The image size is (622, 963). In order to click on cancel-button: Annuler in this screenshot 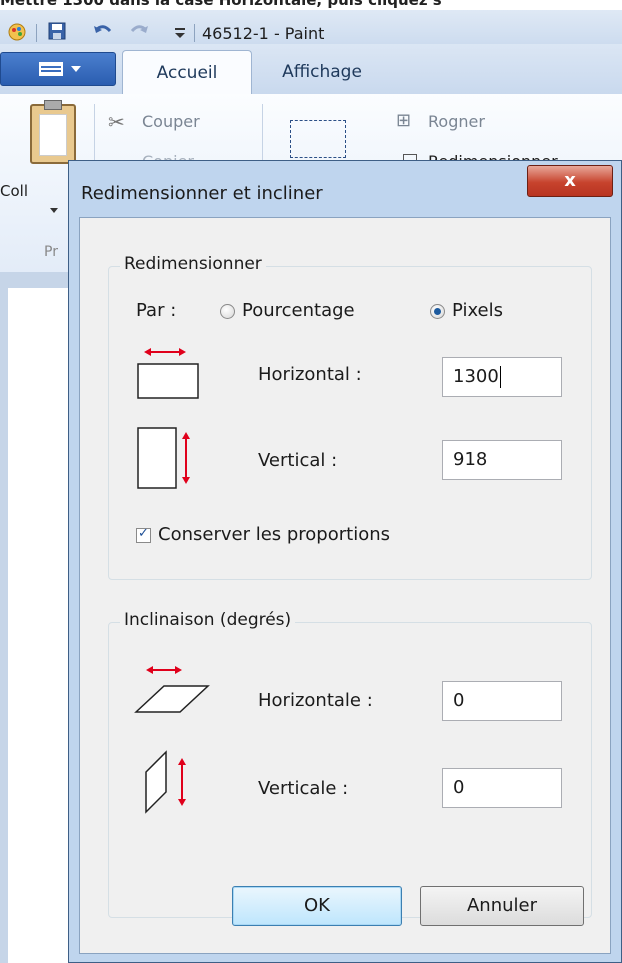, I will do `click(502, 906)`.